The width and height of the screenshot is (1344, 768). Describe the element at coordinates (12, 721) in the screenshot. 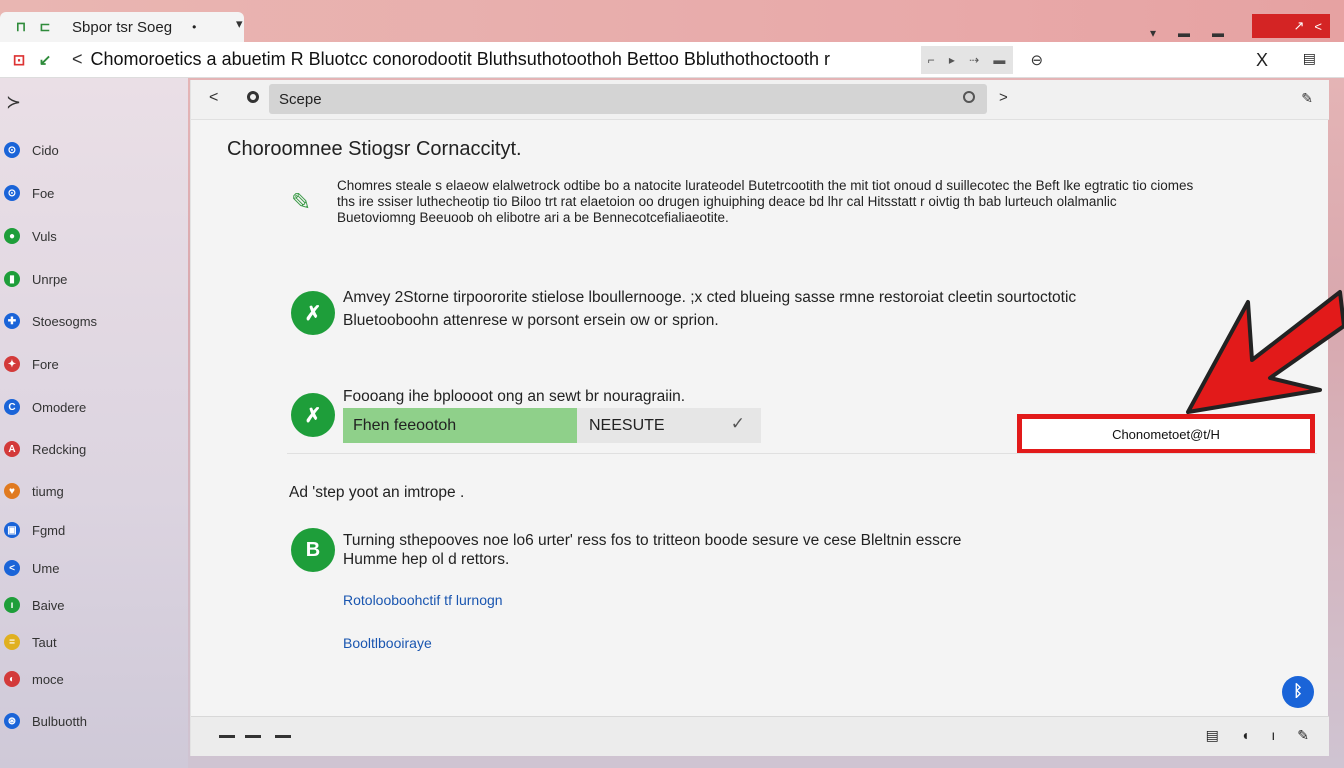

I see `sidebar-item-icon: ⊛` at that location.